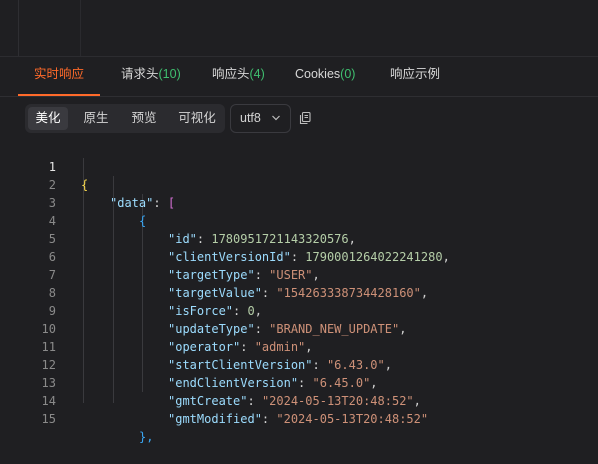 Image resolution: width=598 pixels, height=464 pixels. Describe the element at coordinates (59, 74) in the screenshot. I see `tab-label: 实时响应` at that location.